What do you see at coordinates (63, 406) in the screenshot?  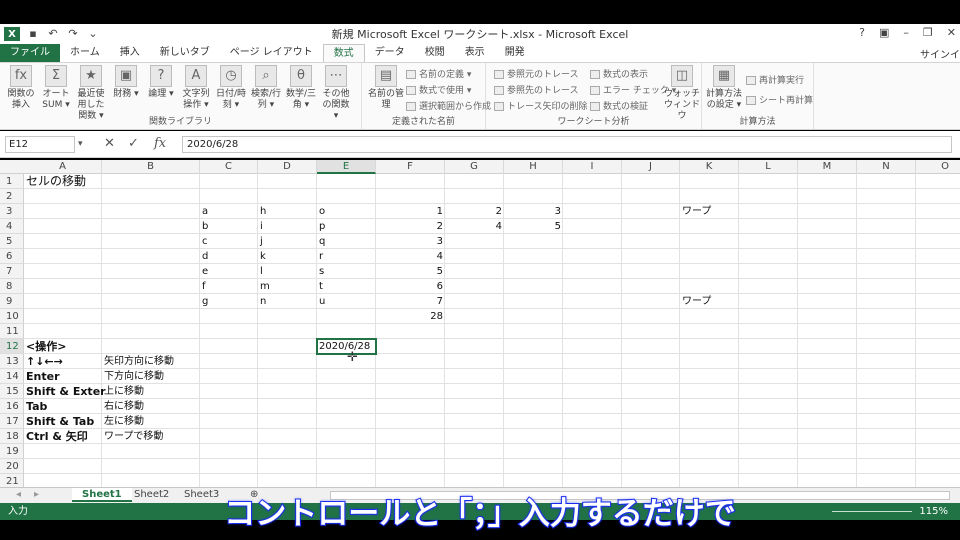 I see `cell-A16: Tab` at bounding box center [63, 406].